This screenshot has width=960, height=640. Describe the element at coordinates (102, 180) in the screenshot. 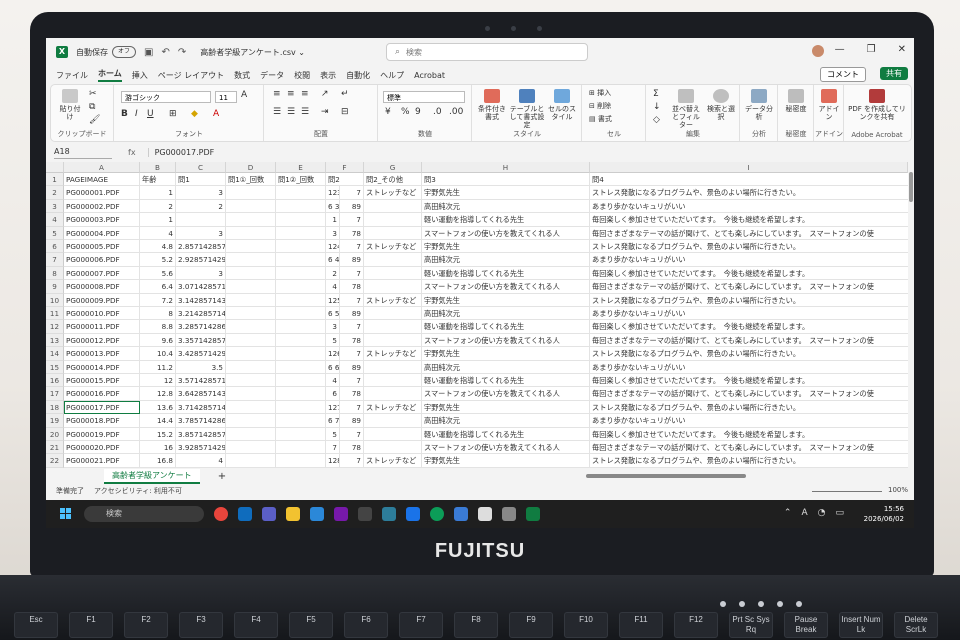

I see `table-cell: PAGEIMAGE` at that location.